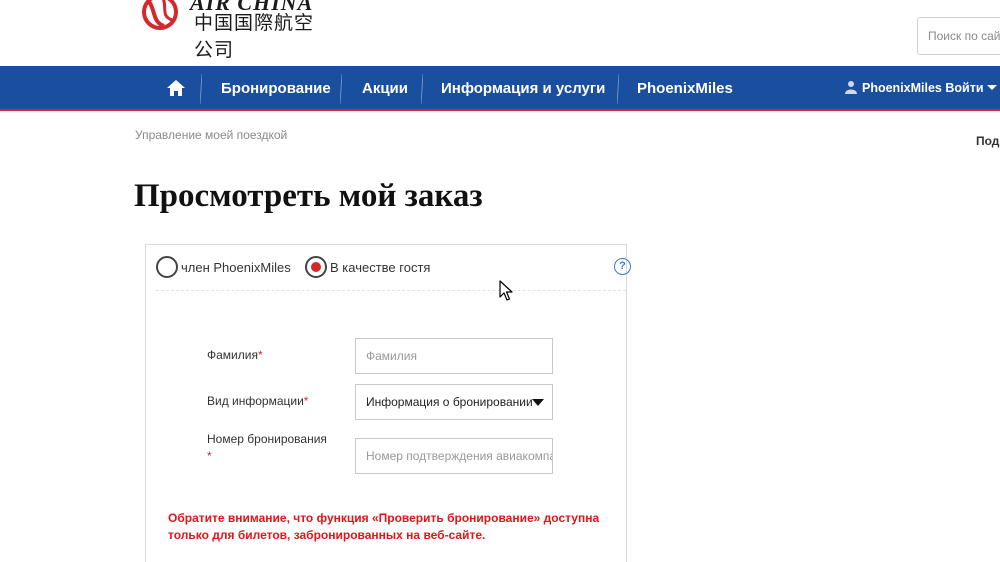  Describe the element at coordinates (851, 88) in the screenshot. I see `user-icon` at that location.